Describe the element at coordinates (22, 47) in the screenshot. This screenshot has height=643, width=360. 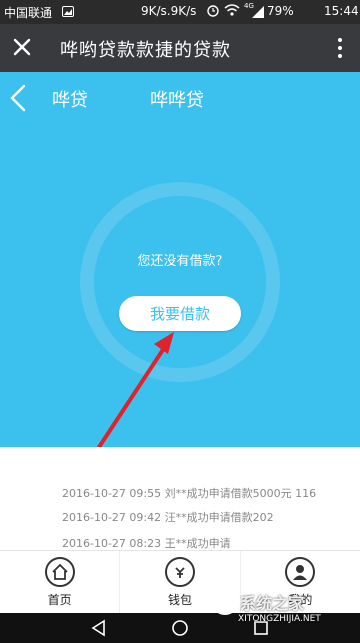
I see `close-icon` at that location.